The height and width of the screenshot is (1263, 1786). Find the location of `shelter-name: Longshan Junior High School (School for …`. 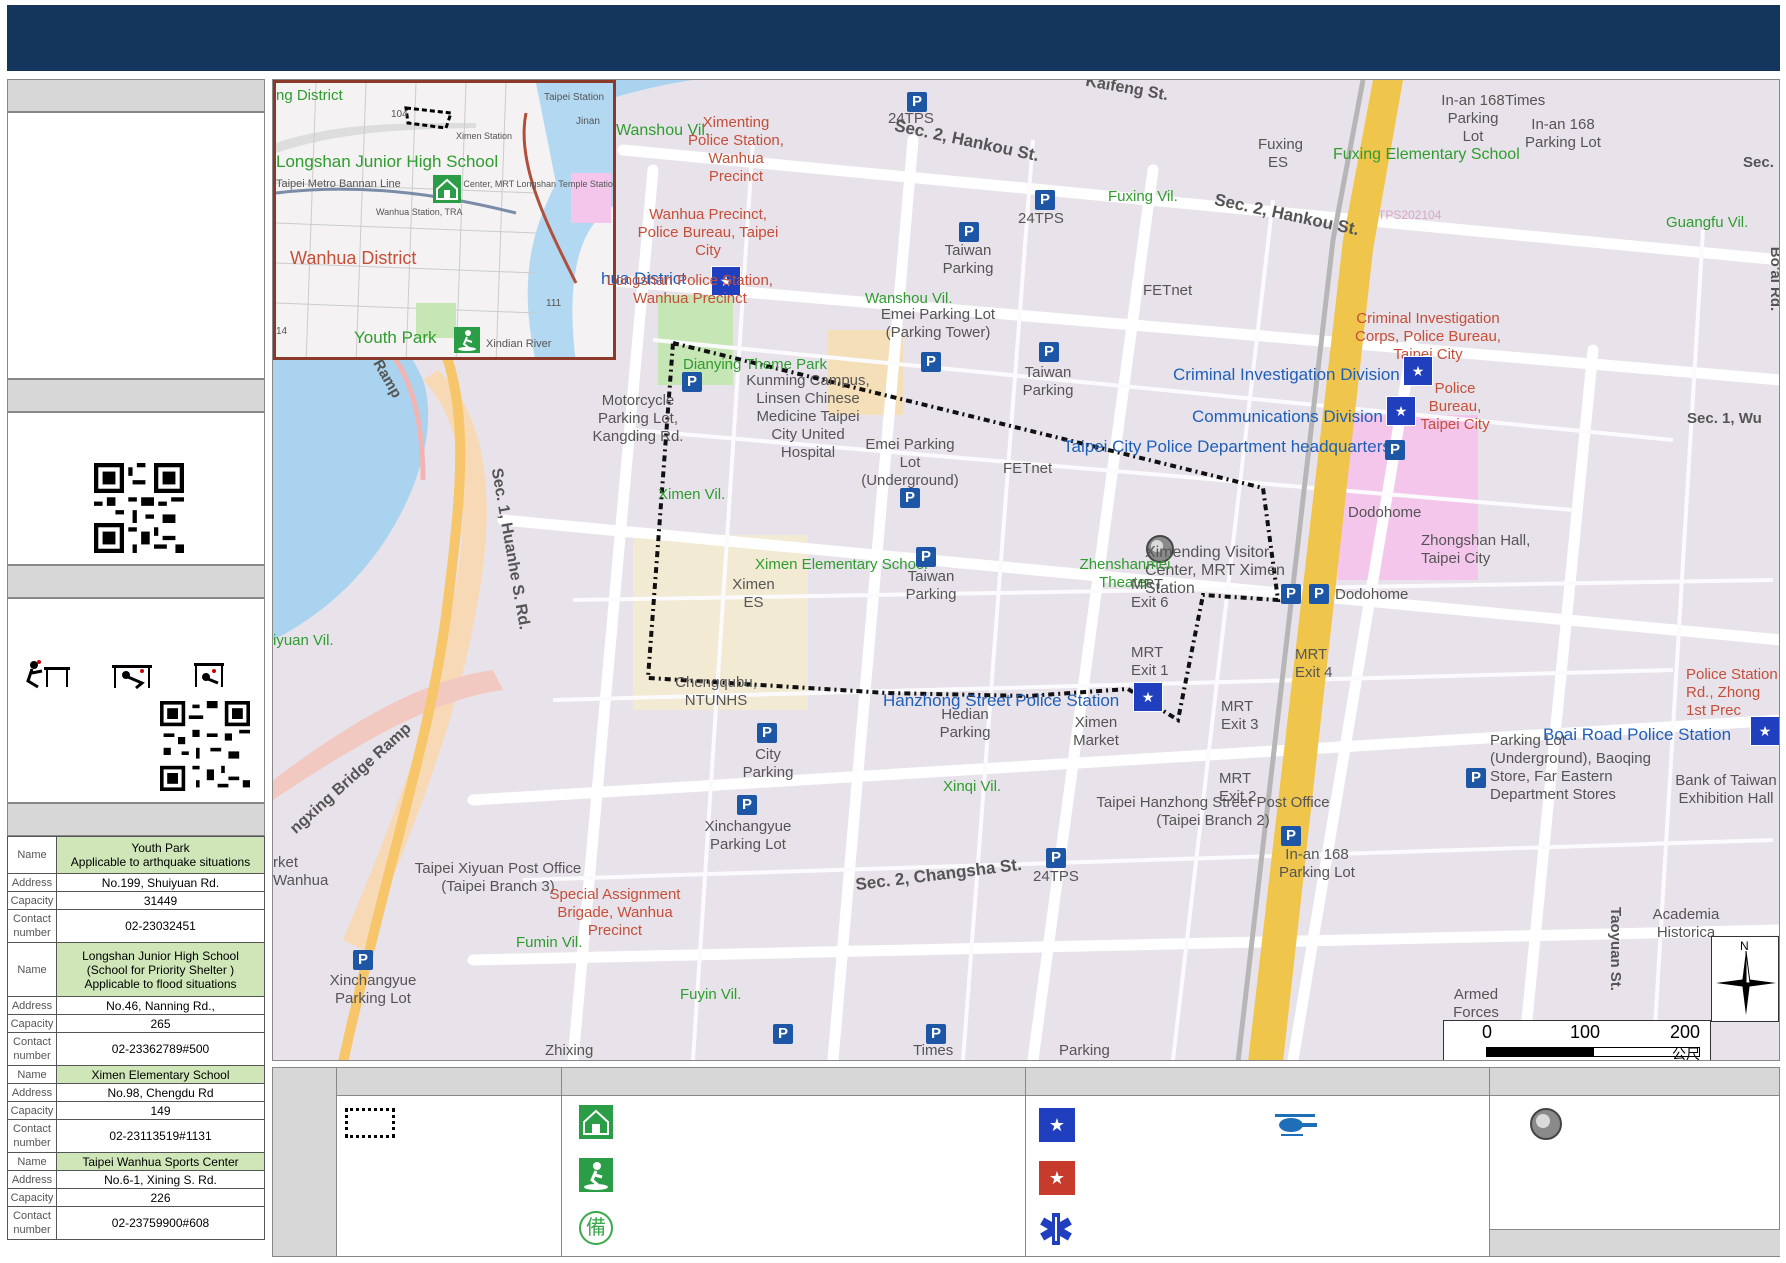

shelter-name: Longshan Junior High School (School for … is located at coordinates (160, 969).